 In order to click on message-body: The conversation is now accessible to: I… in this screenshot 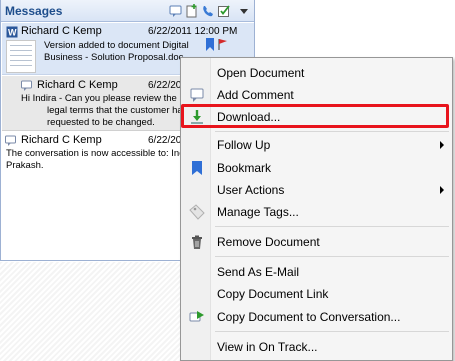, I will do `click(96, 160)`.